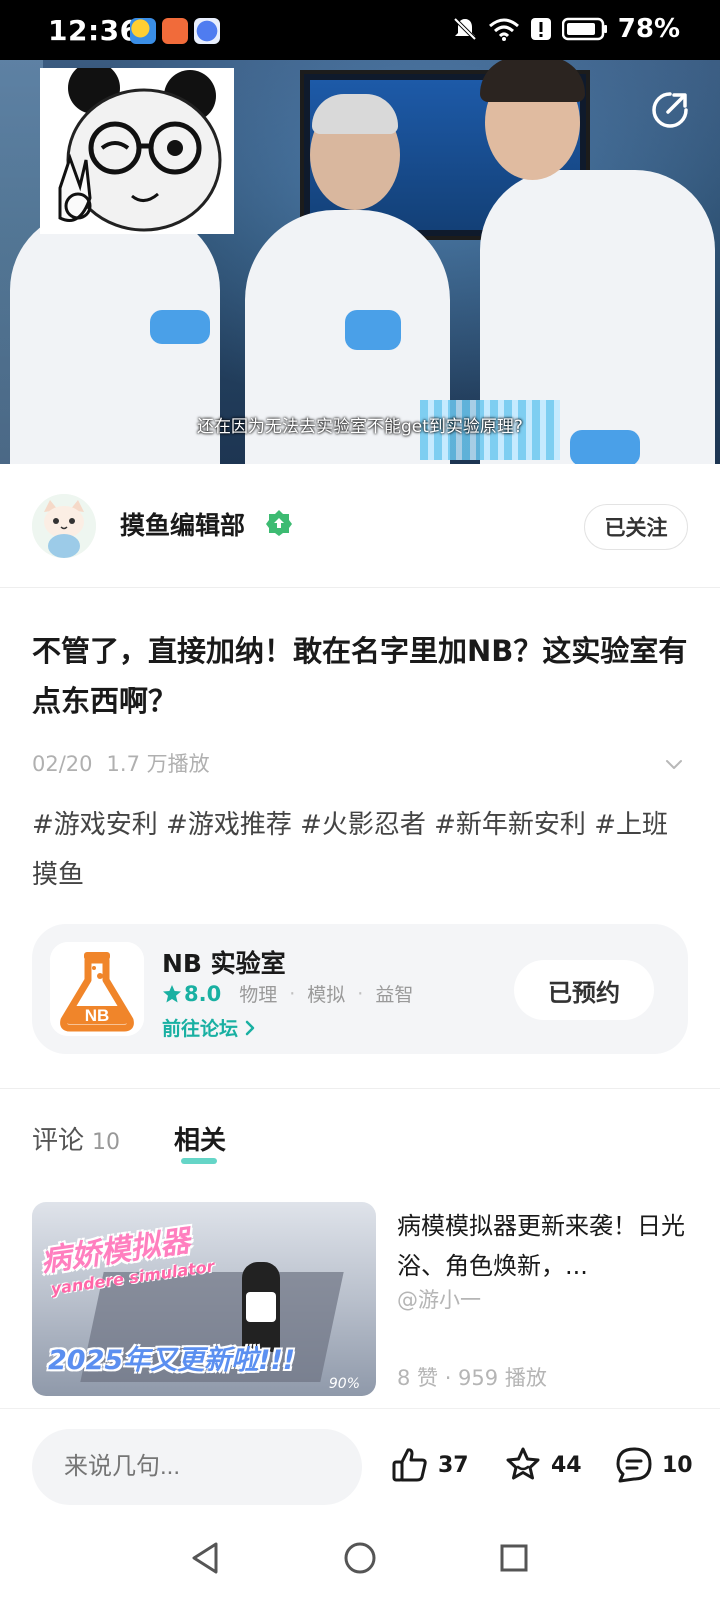  What do you see at coordinates (653, 1465) in the screenshot?
I see `comment-button: 10` at bounding box center [653, 1465].